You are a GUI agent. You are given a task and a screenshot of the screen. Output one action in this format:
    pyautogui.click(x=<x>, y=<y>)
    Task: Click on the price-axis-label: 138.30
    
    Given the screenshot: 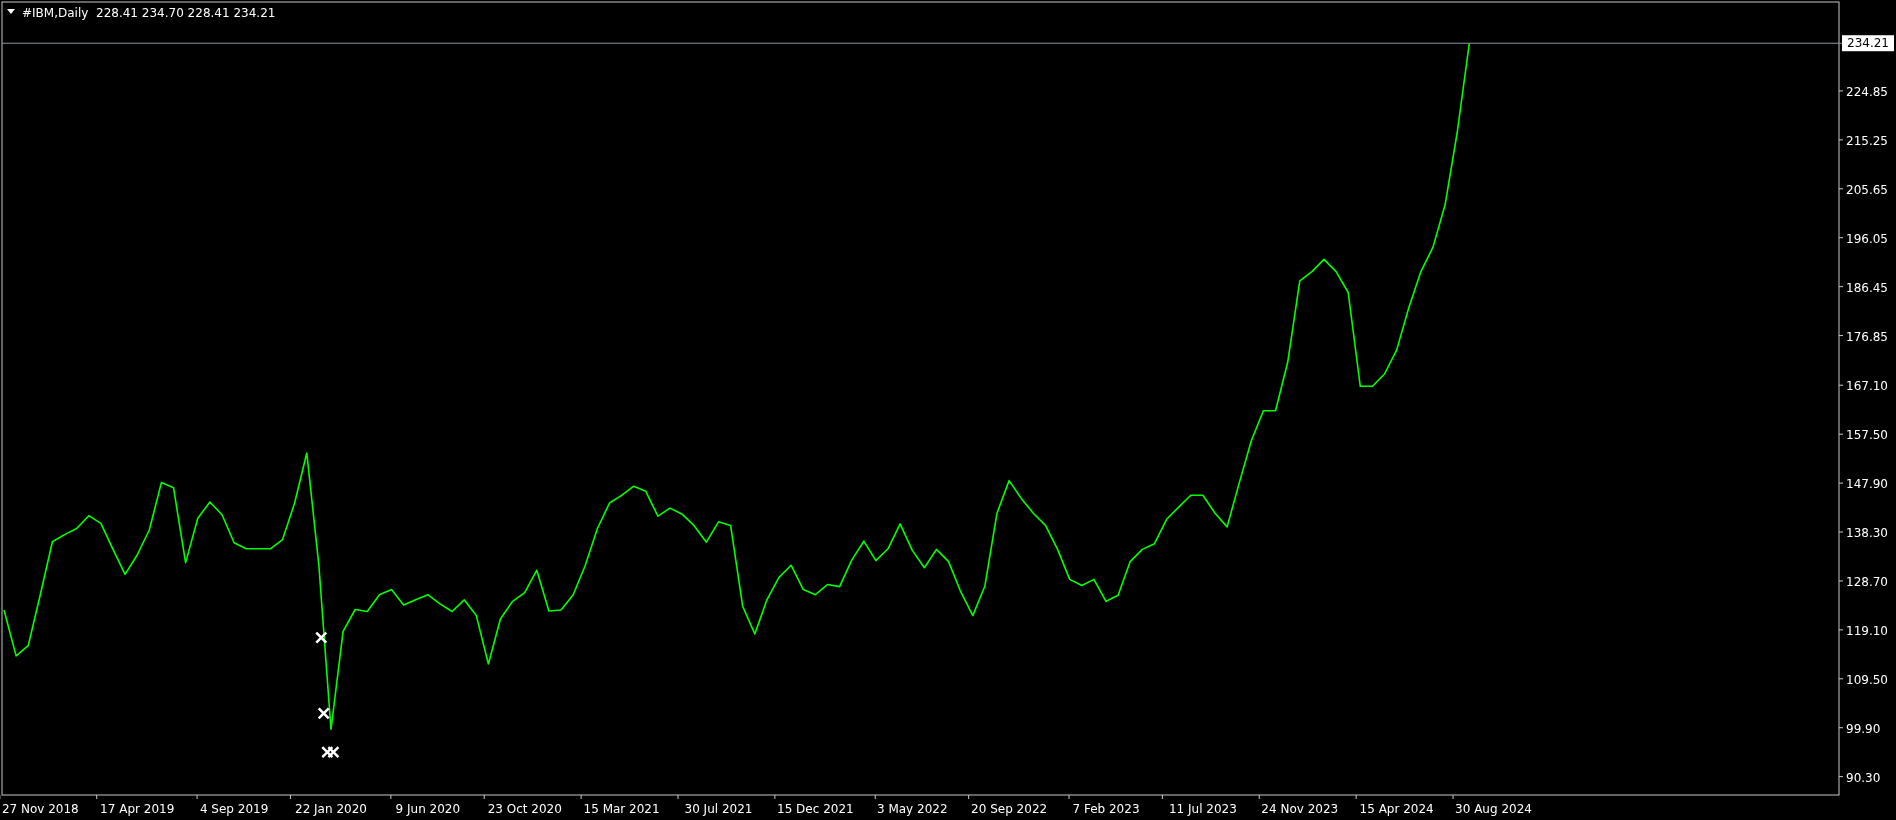 What is the action you would take?
    pyautogui.click(x=1867, y=533)
    